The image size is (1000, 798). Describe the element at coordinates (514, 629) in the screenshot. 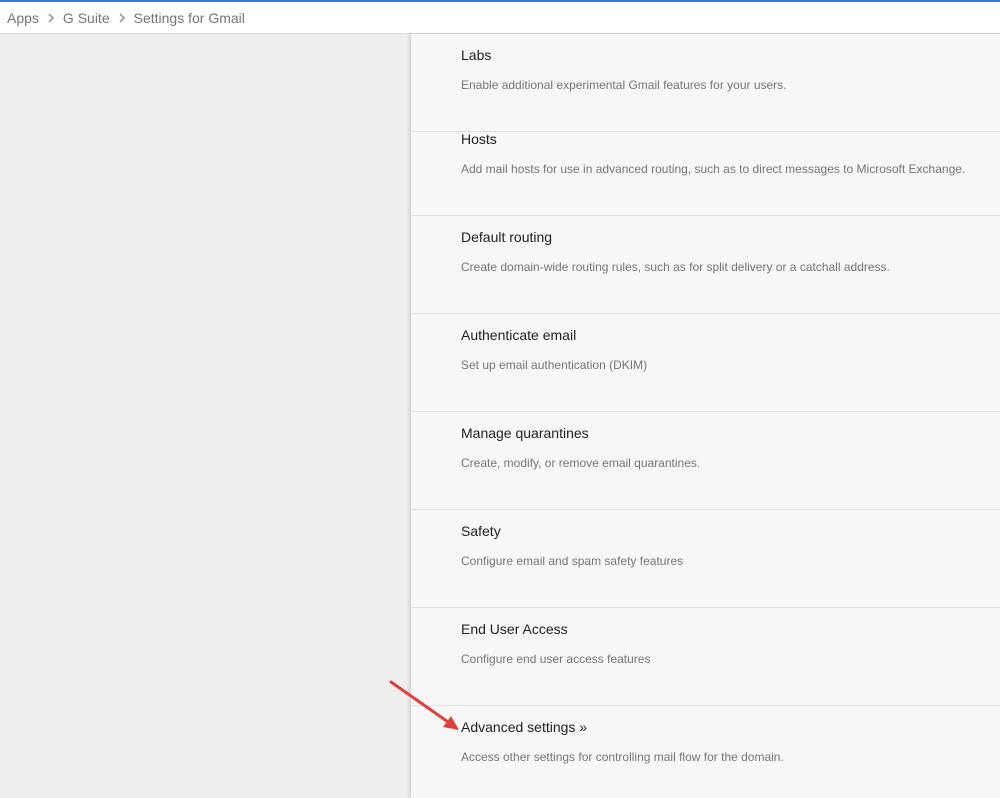

I see `setting-title: End User Access` at that location.